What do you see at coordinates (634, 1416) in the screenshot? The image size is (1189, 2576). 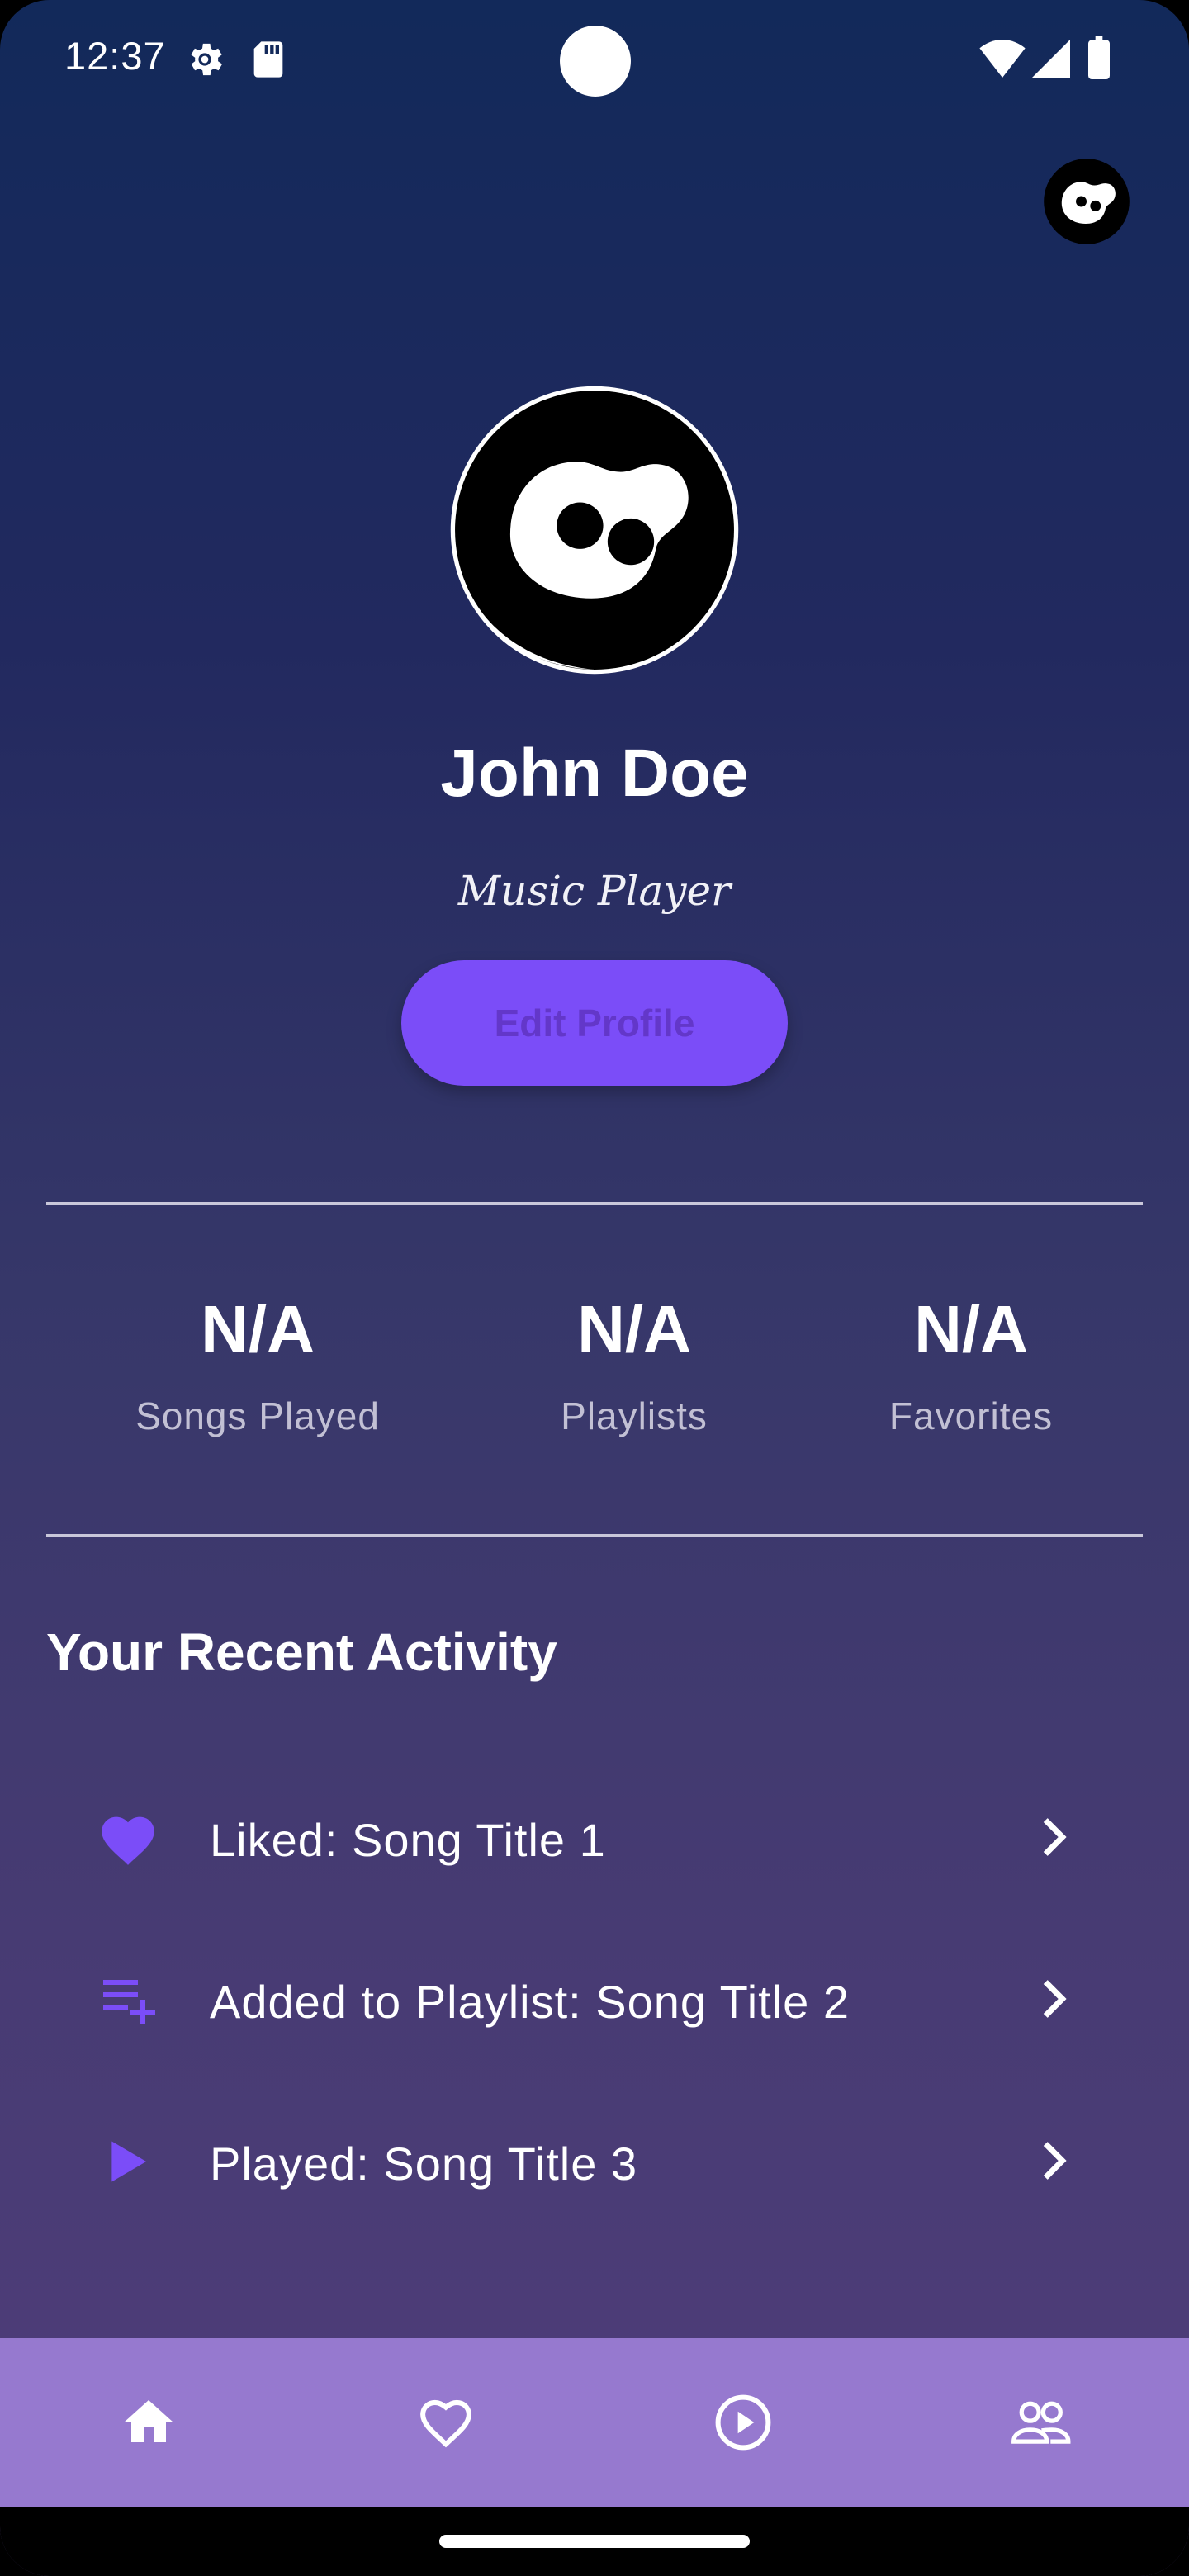 I see `stat-label: Playlists` at bounding box center [634, 1416].